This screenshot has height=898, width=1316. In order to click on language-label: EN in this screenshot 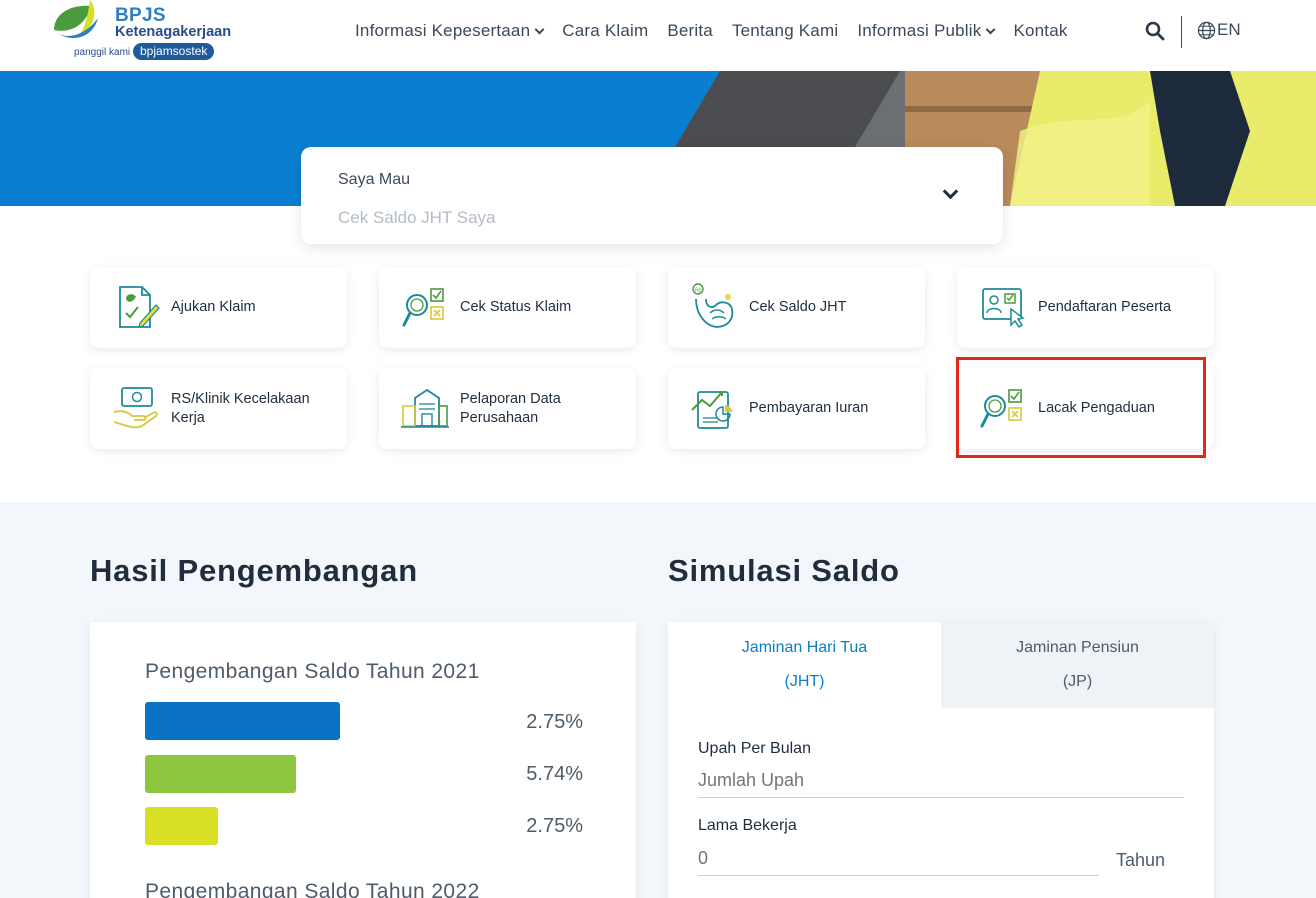, I will do `click(1229, 29)`.